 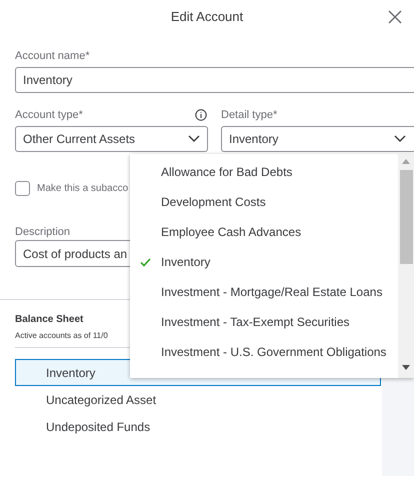 What do you see at coordinates (249, 115) in the screenshot?
I see `field-label: Detail type*` at bounding box center [249, 115].